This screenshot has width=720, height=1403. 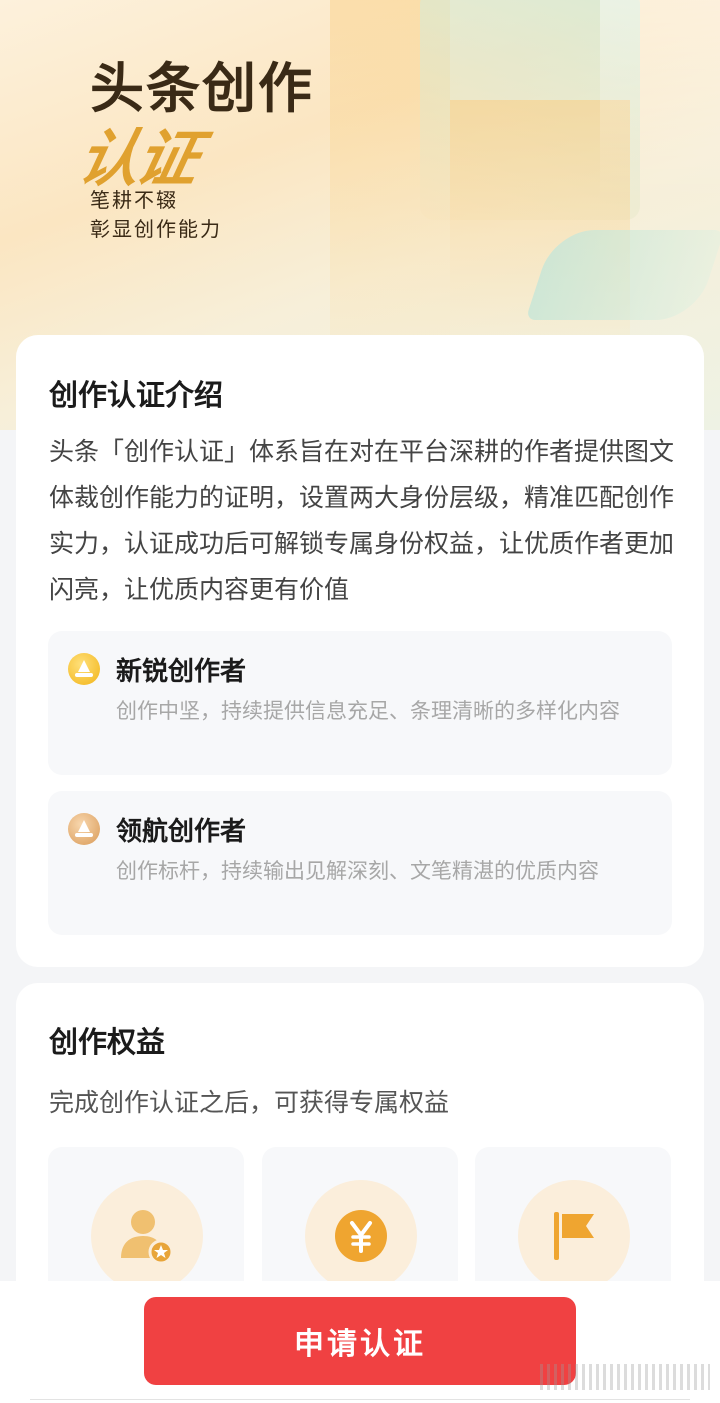 I want to click on hero-tagline: 笔耕不辍 彰显创作能力, so click(x=156, y=215).